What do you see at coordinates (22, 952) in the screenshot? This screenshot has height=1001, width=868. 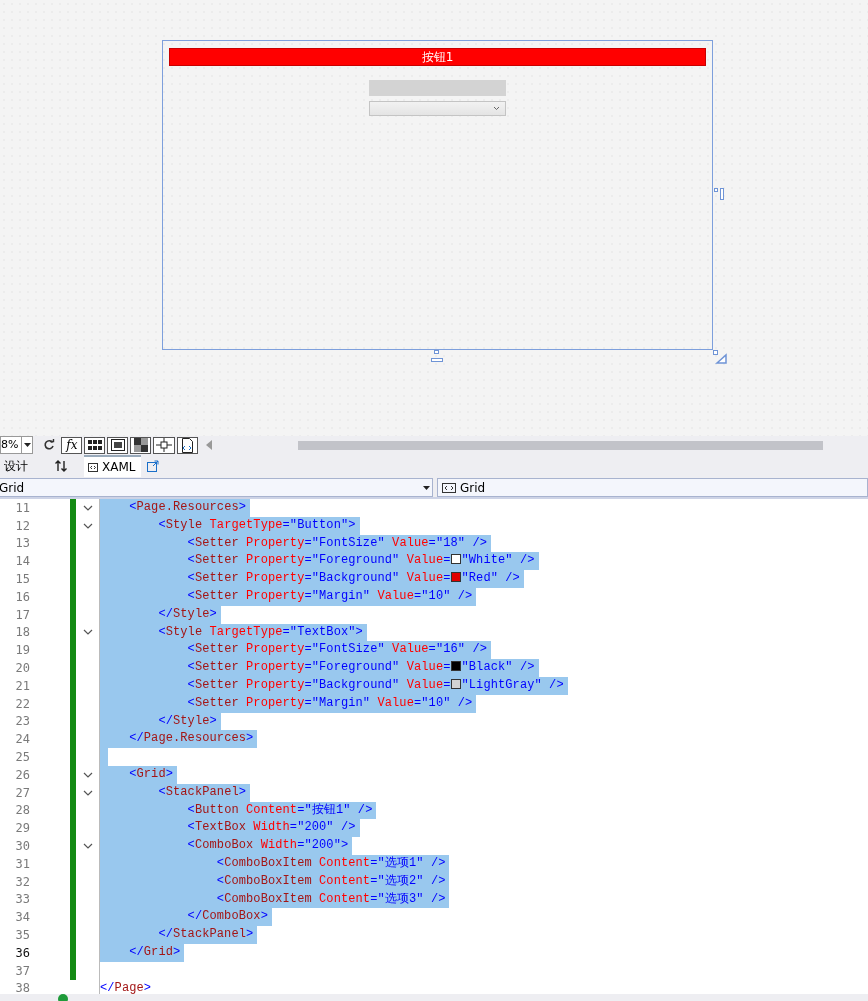 I see `line-number: 36` at bounding box center [22, 952].